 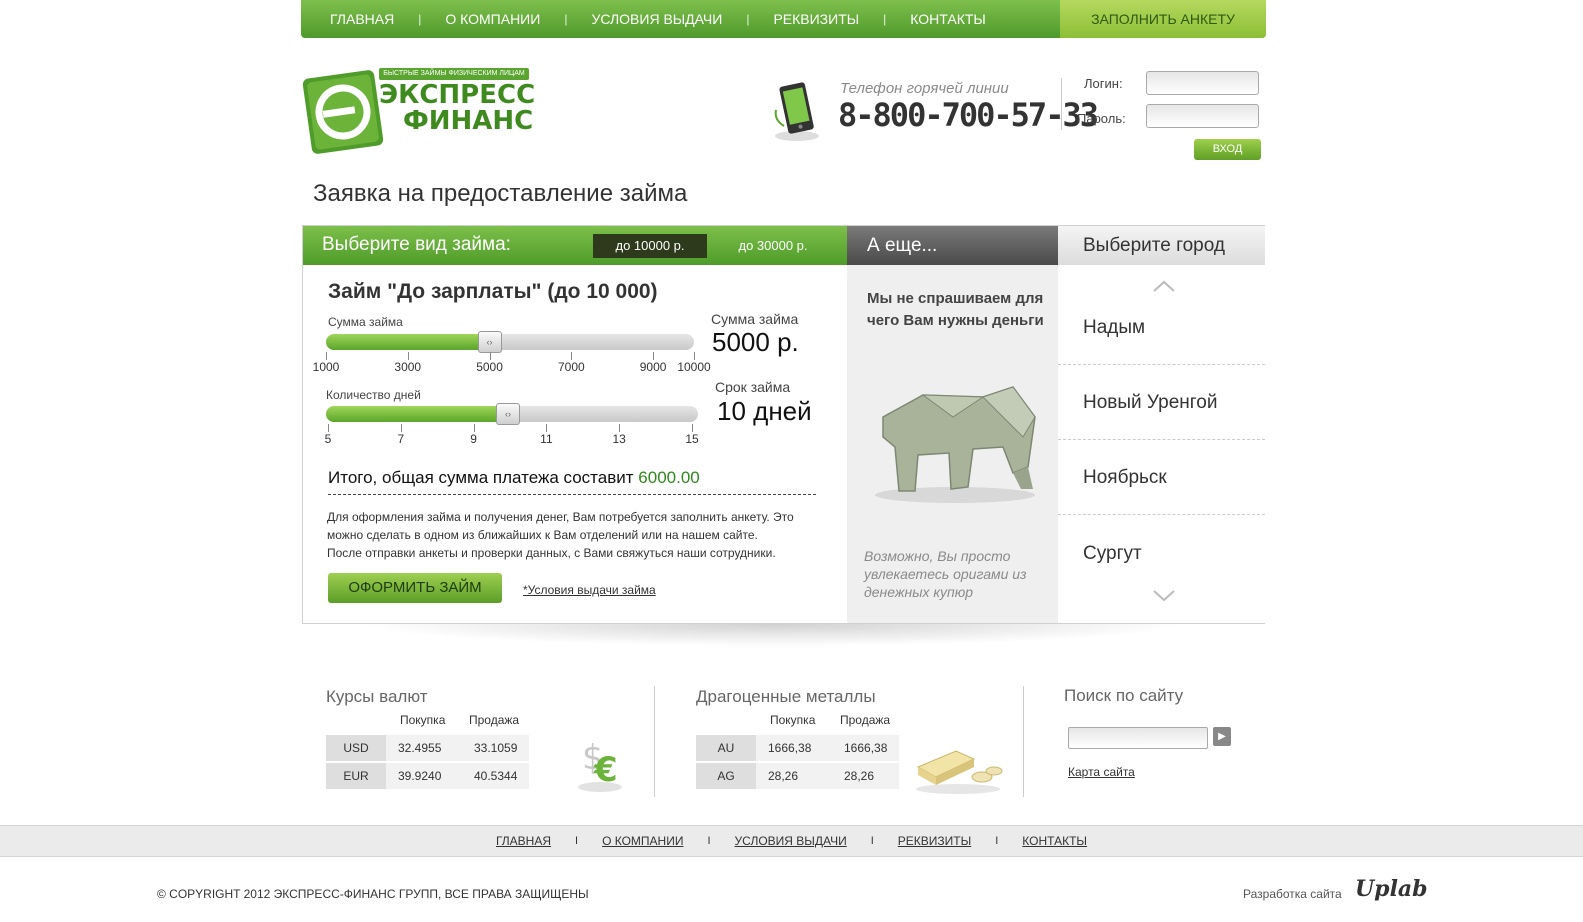 I want to click on footer-nav-home: ГЛАВНАЯ, so click(x=523, y=841).